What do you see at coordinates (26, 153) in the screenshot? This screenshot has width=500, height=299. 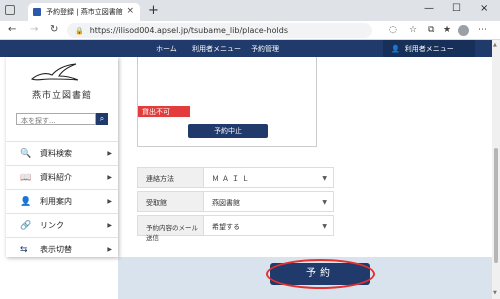 I see `search-book-icon: 🔍` at bounding box center [26, 153].